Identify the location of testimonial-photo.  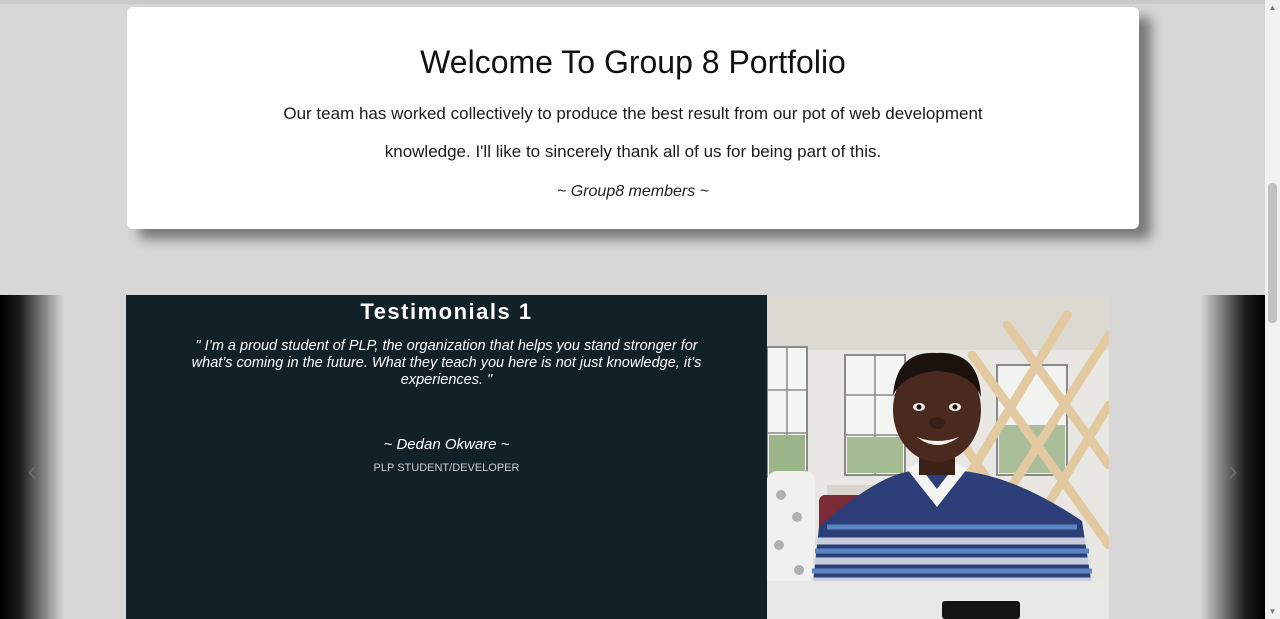
(938, 457).